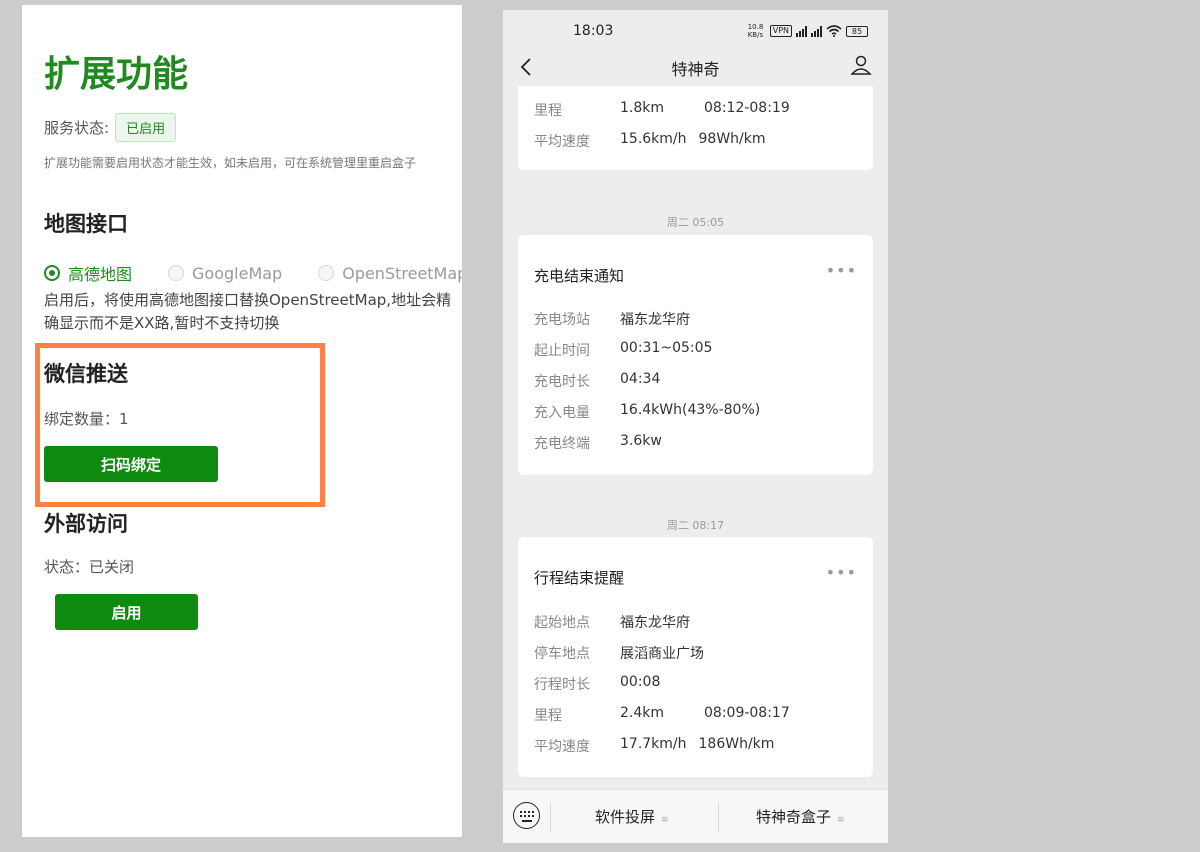  Describe the element at coordinates (146, 127) in the screenshot. I see `status-badge: 已启用` at that location.